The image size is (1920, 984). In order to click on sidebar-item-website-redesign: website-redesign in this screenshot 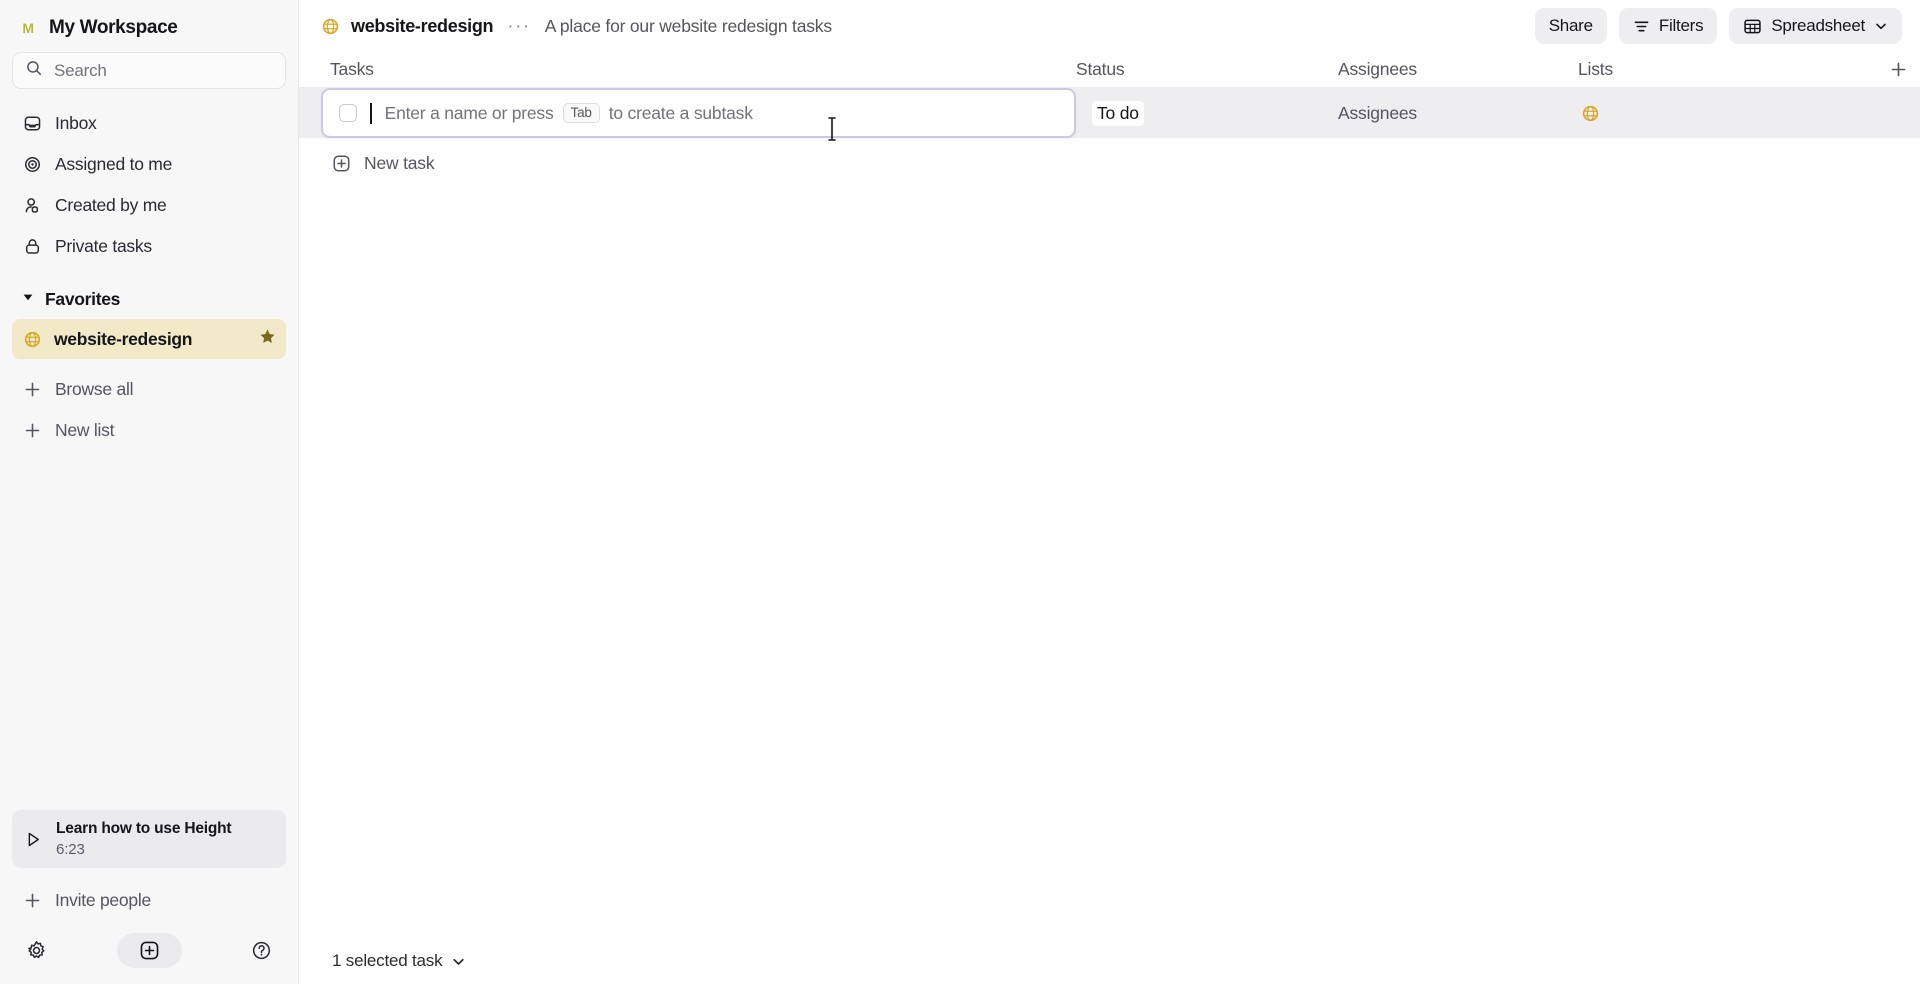, I will do `click(149, 339)`.